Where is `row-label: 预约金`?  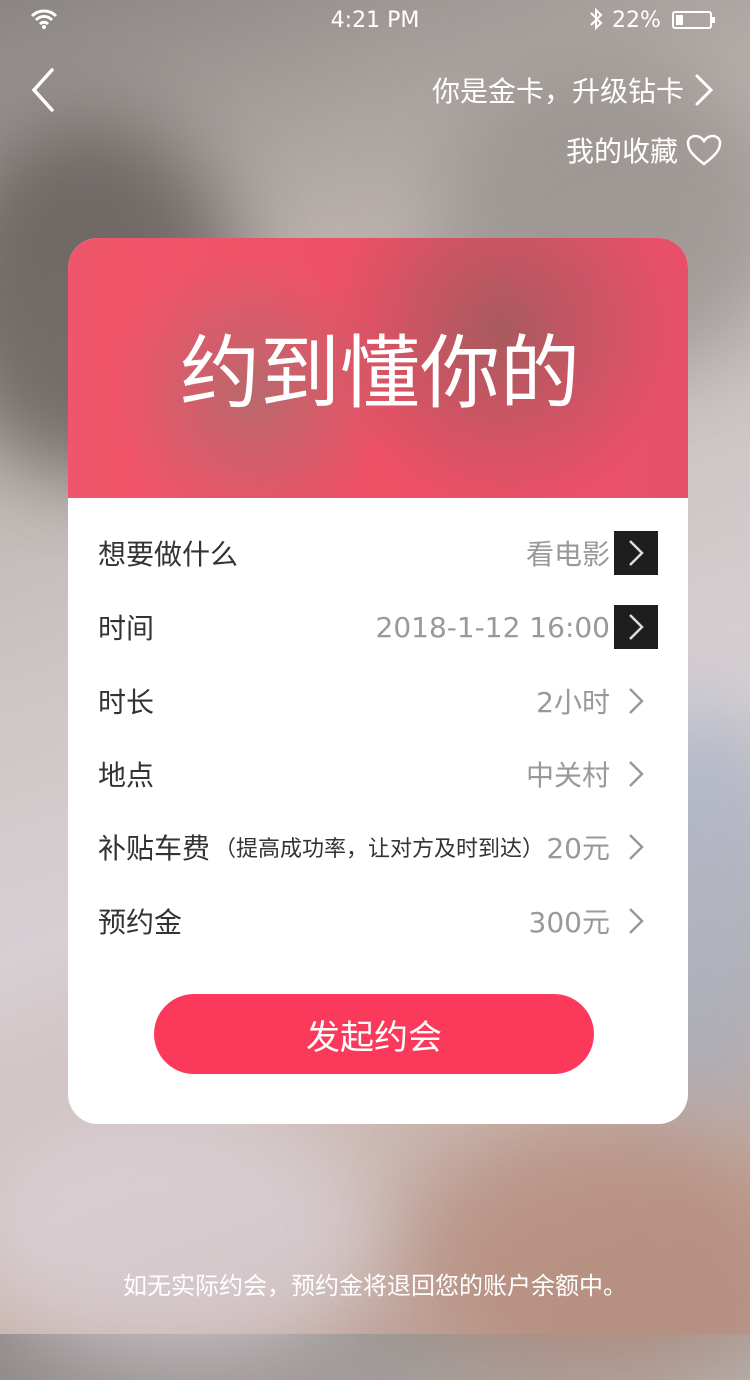
row-label: 预约金 is located at coordinates (140, 922).